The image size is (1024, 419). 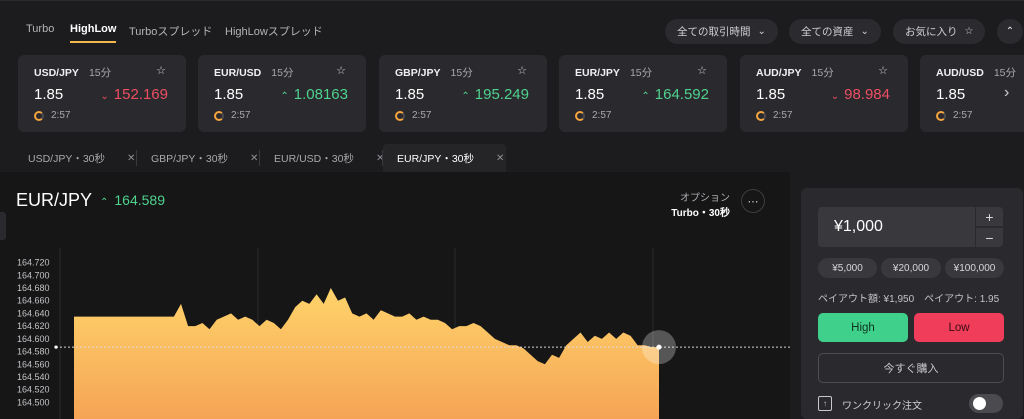 What do you see at coordinates (705, 198) in the screenshot?
I see `option-label: オプション` at bounding box center [705, 198].